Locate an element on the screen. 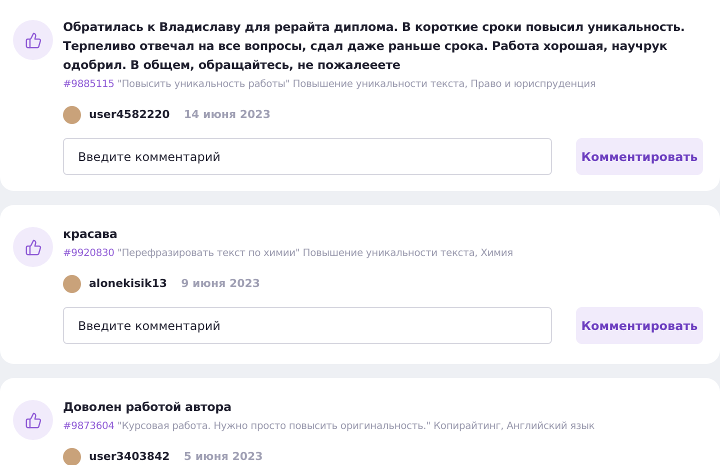  order-info: "Курсовая работа. Нужно просто повысить оригинальность." Копирайтинг, Английский язык is located at coordinates (356, 426).